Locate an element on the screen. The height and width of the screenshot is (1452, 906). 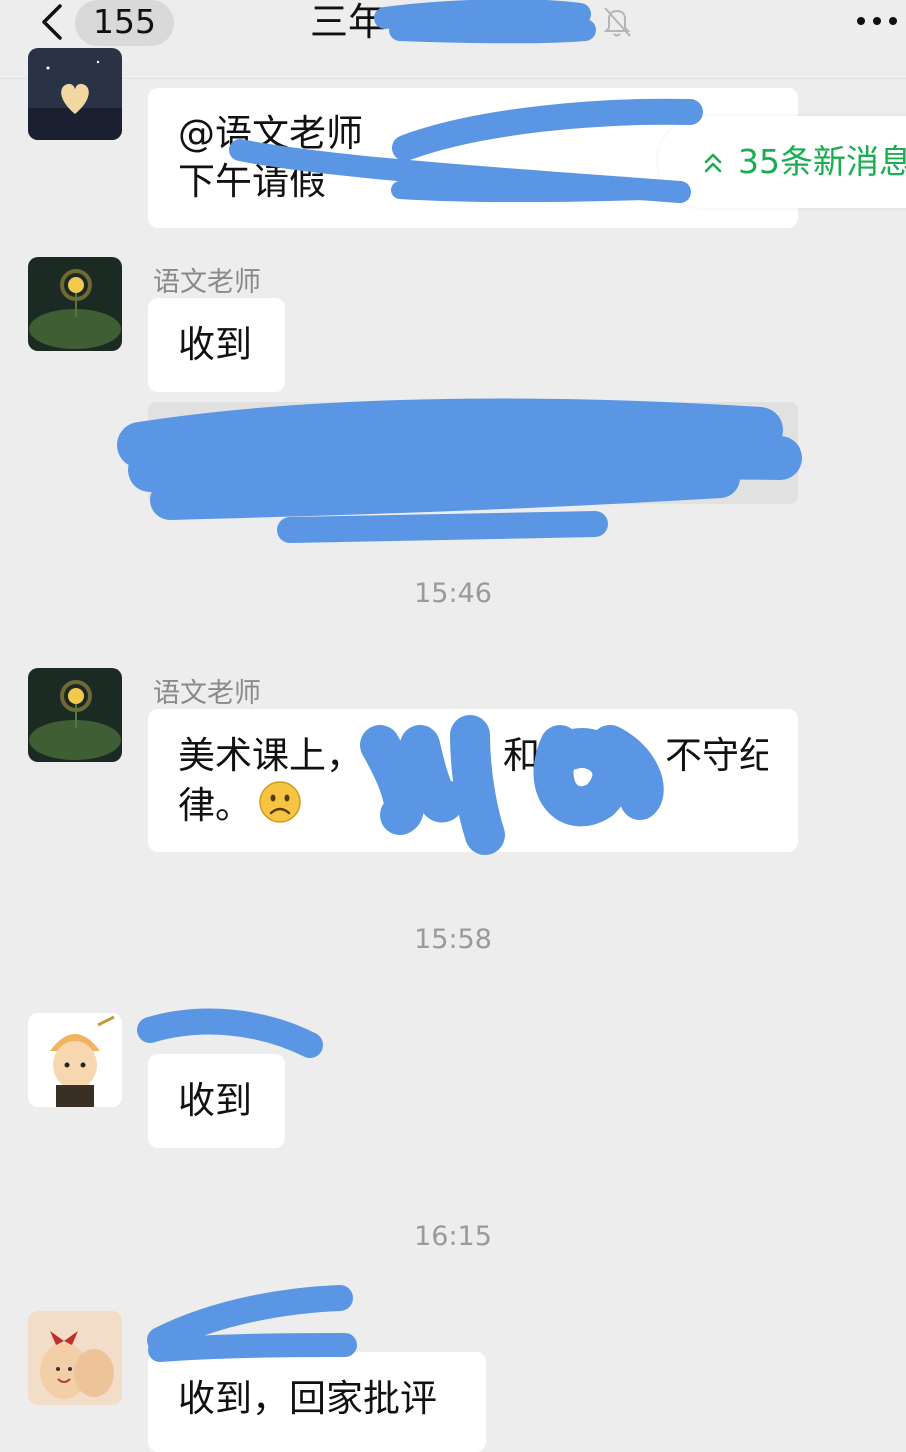
message-text-part: 律。 is located at coordinates (215, 805).